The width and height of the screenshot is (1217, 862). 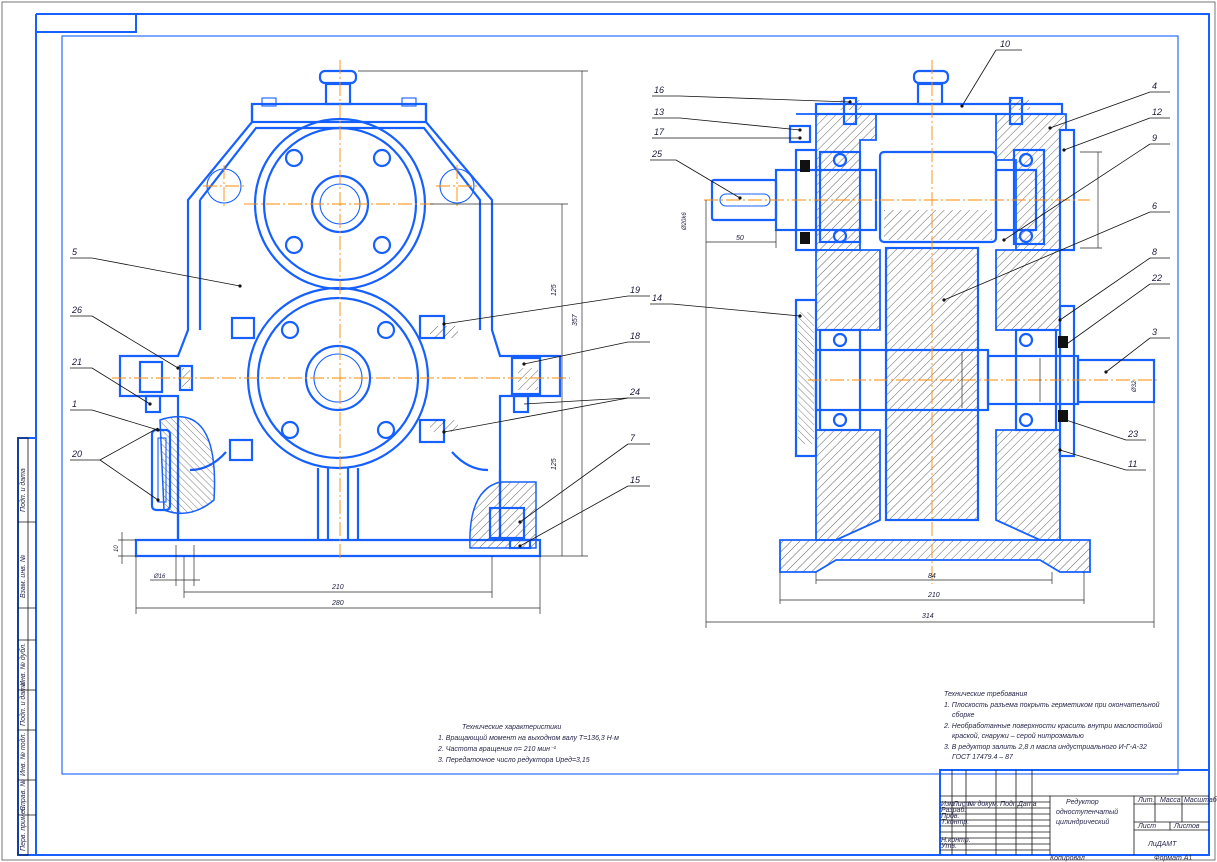 I want to click on tb-sheets: Листов, so click(x=1186, y=826).